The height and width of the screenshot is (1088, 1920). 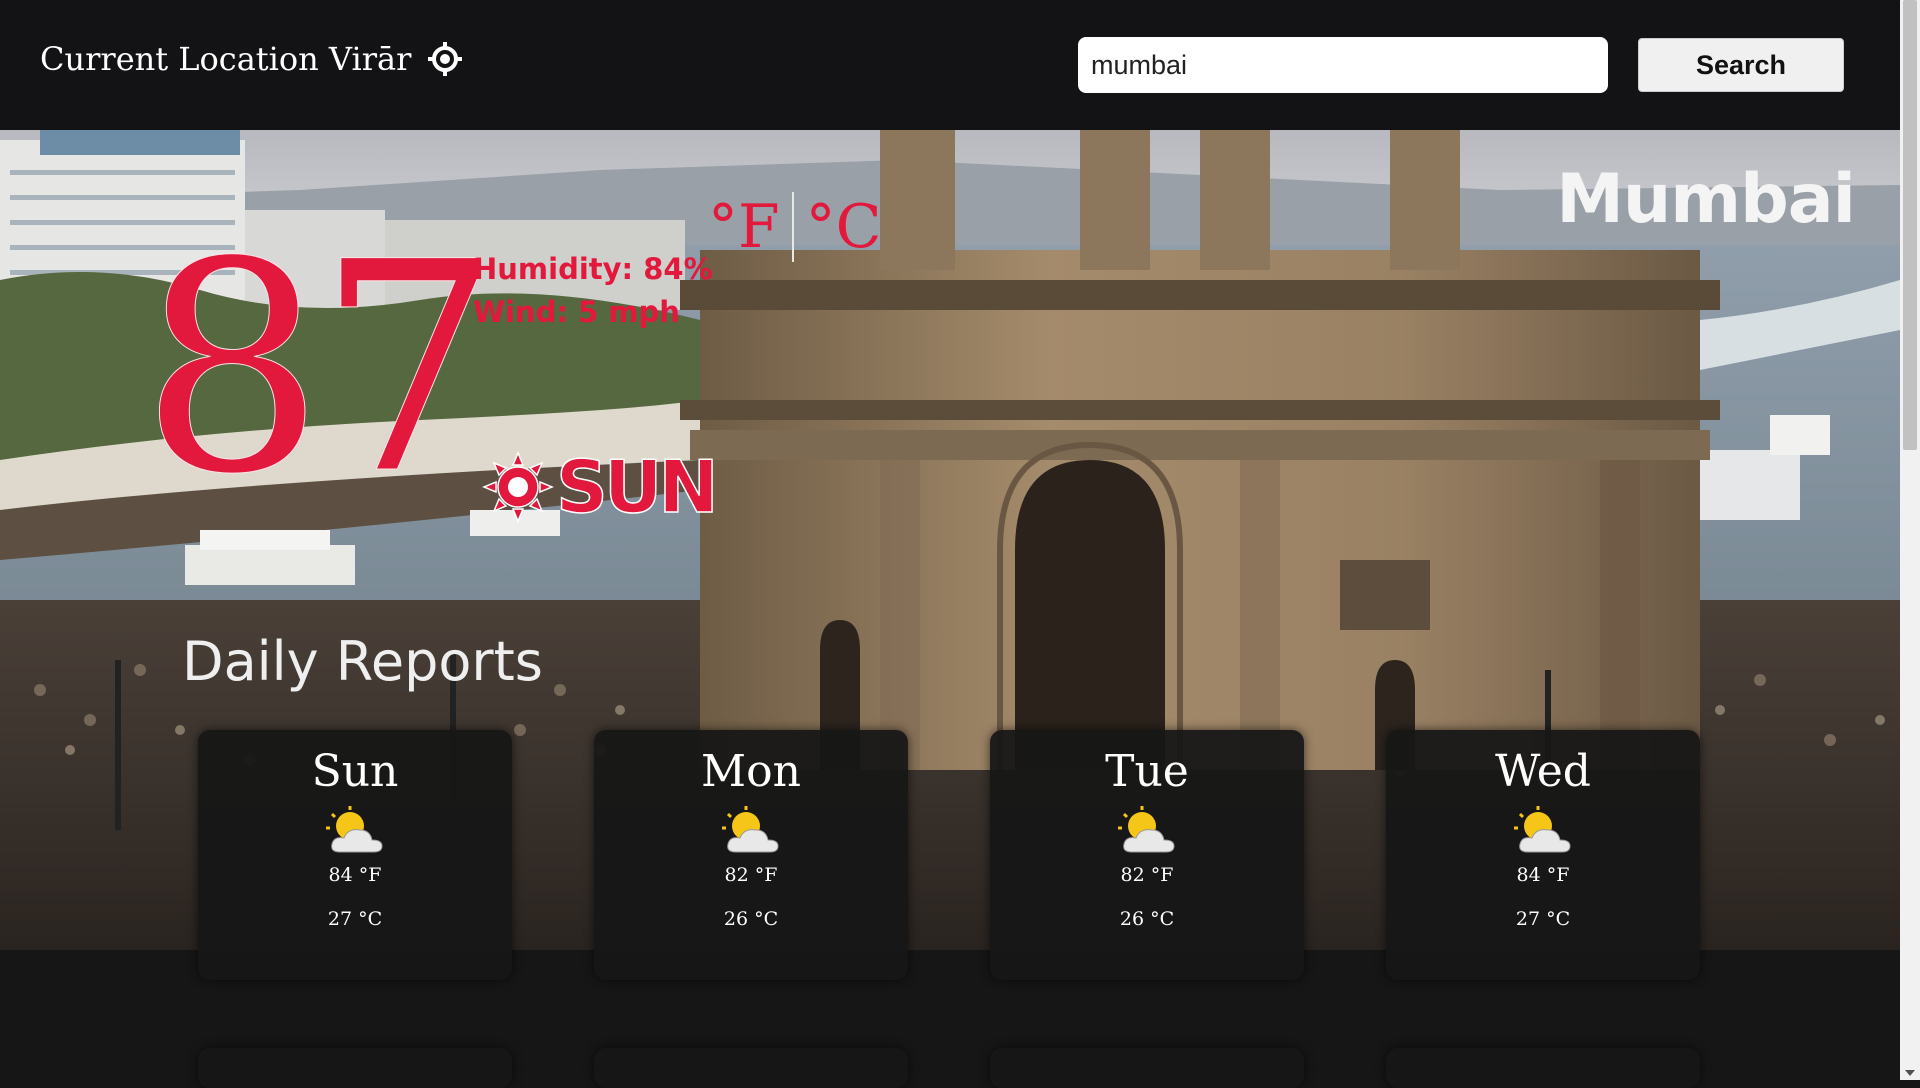 I want to click on locate-icon, so click(x=445, y=59).